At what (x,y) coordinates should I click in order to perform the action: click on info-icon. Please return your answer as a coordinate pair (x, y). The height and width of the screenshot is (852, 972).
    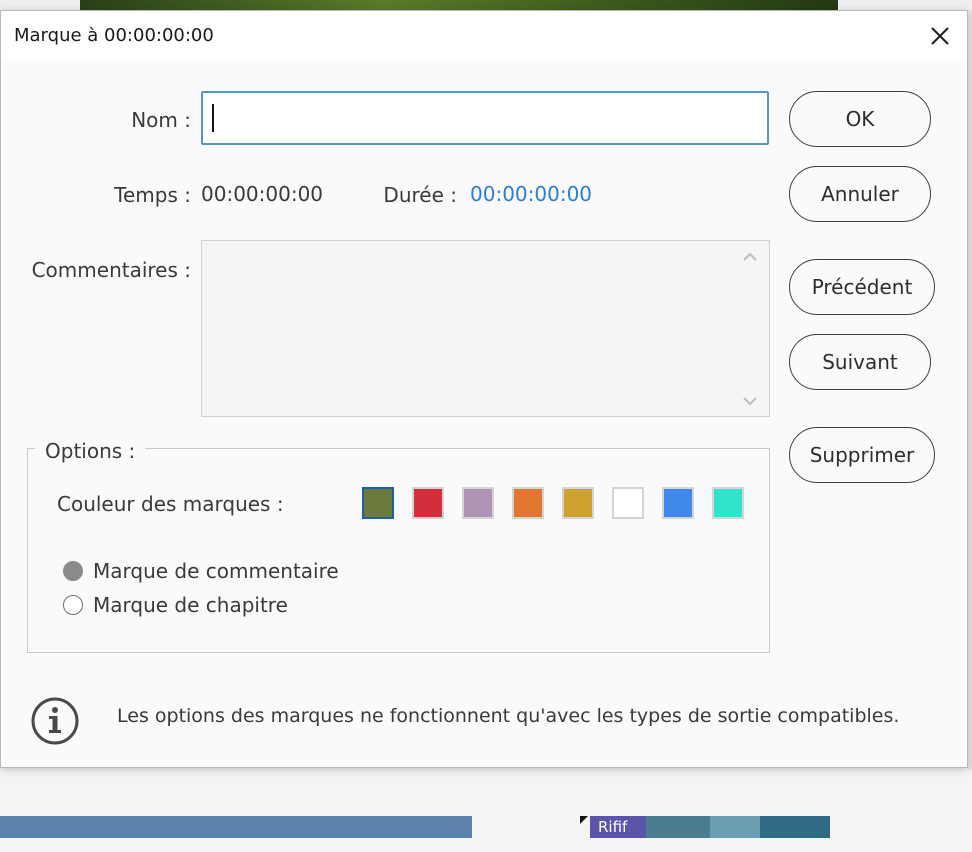
    Looking at the image, I should click on (55, 721).